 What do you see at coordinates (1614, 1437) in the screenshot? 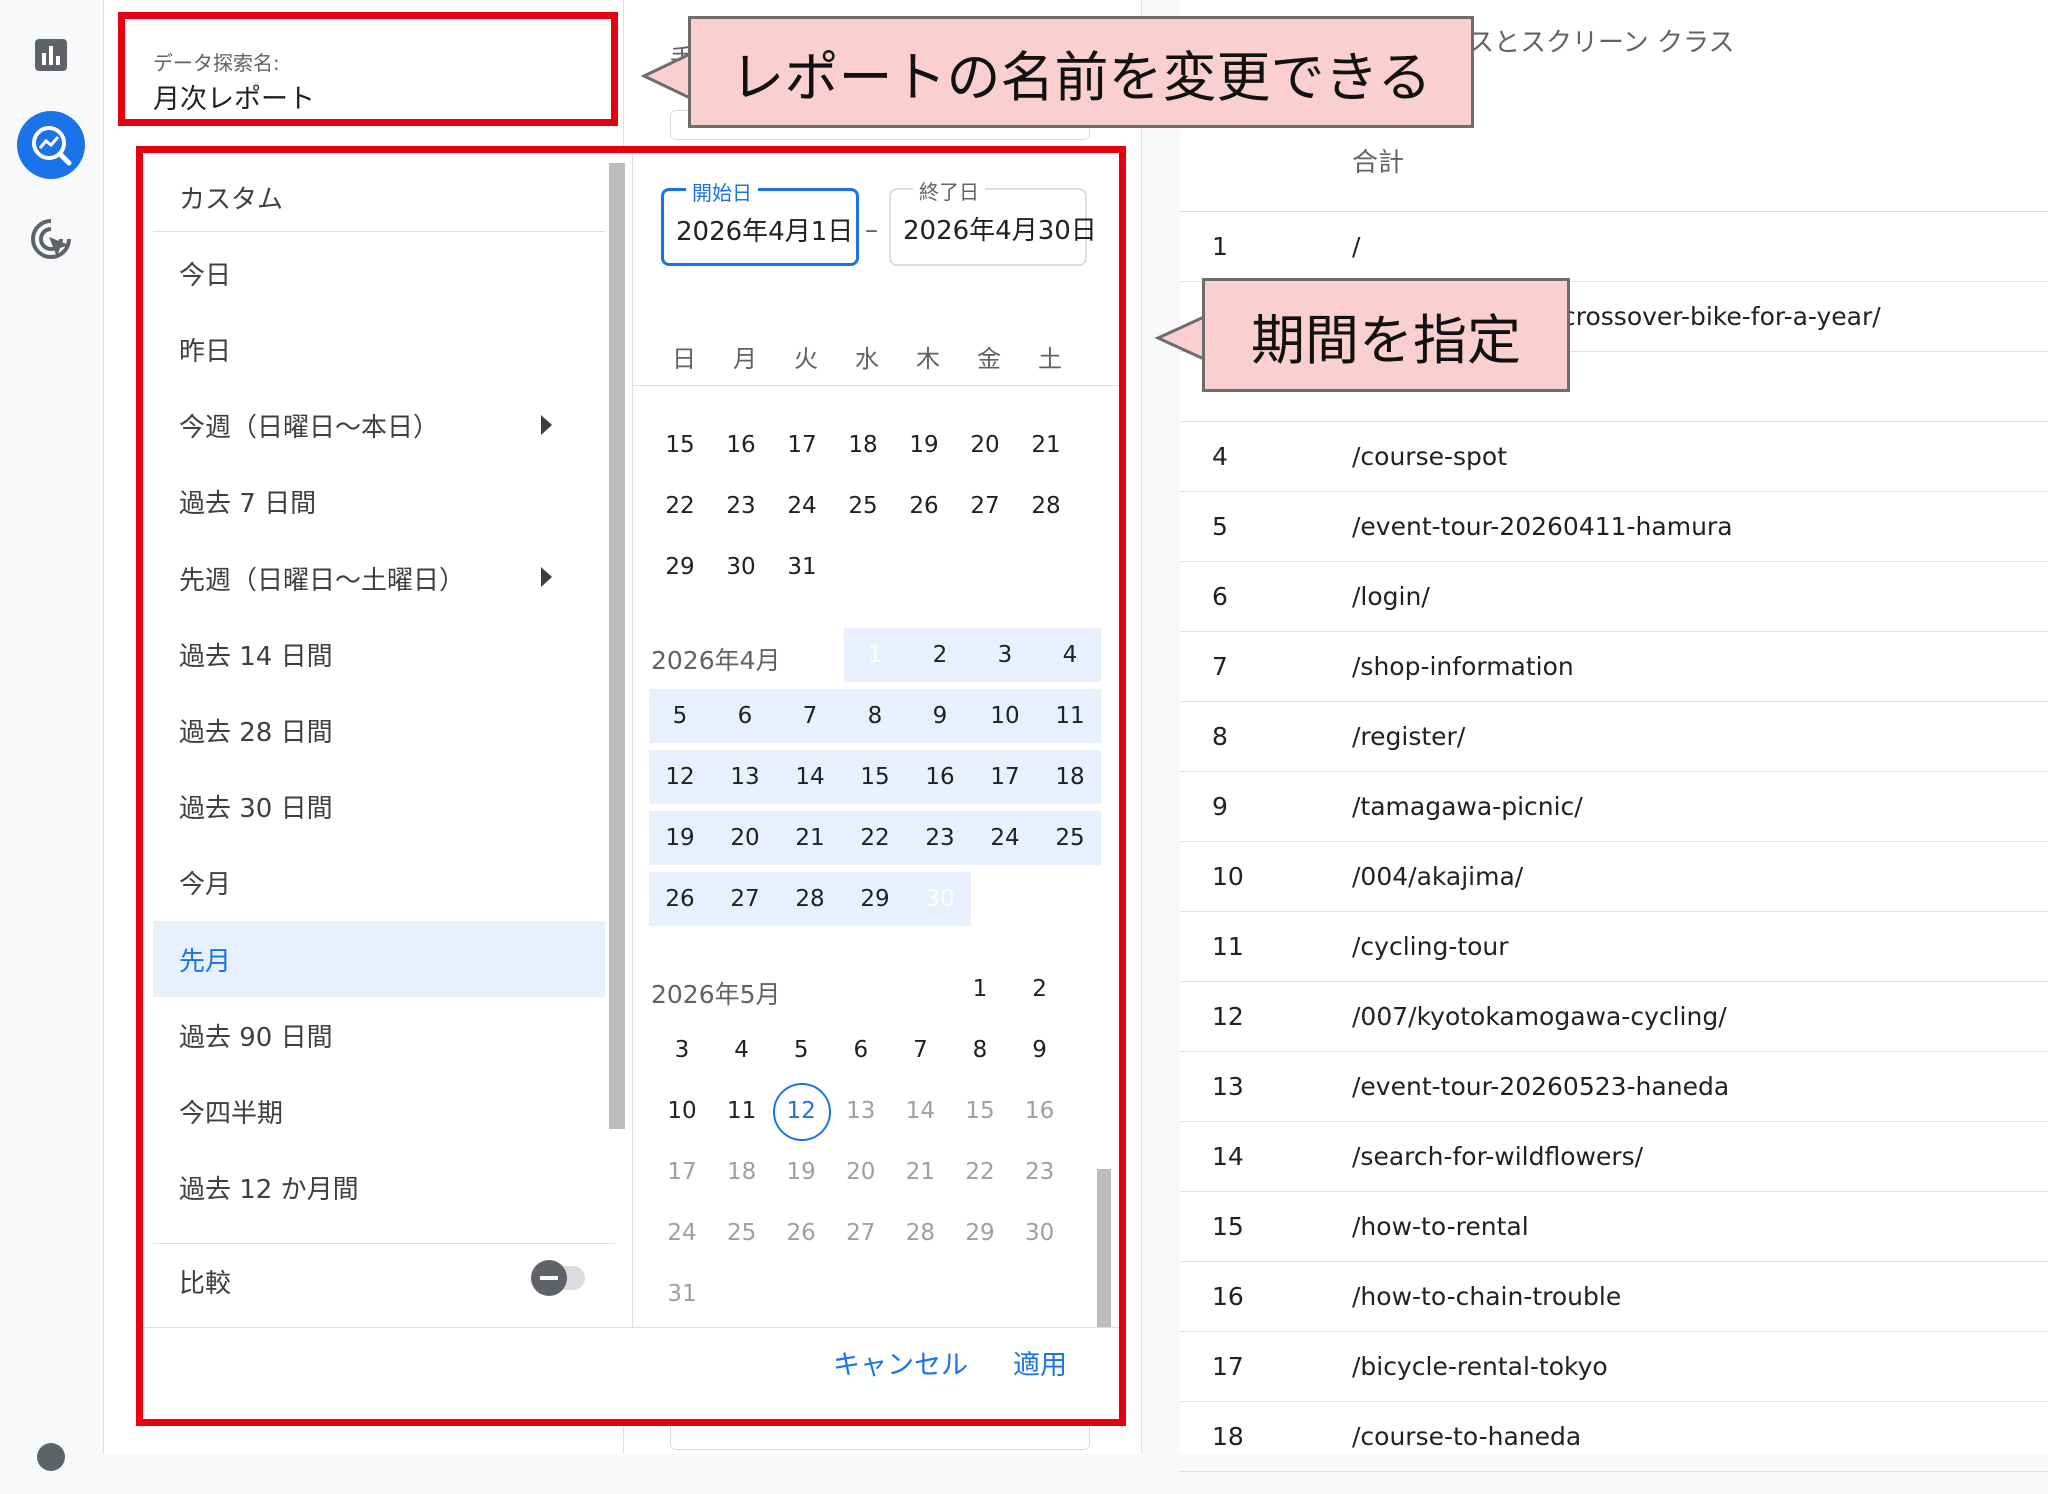
I see `table-row: 18/course-to-haneda` at bounding box center [1614, 1437].